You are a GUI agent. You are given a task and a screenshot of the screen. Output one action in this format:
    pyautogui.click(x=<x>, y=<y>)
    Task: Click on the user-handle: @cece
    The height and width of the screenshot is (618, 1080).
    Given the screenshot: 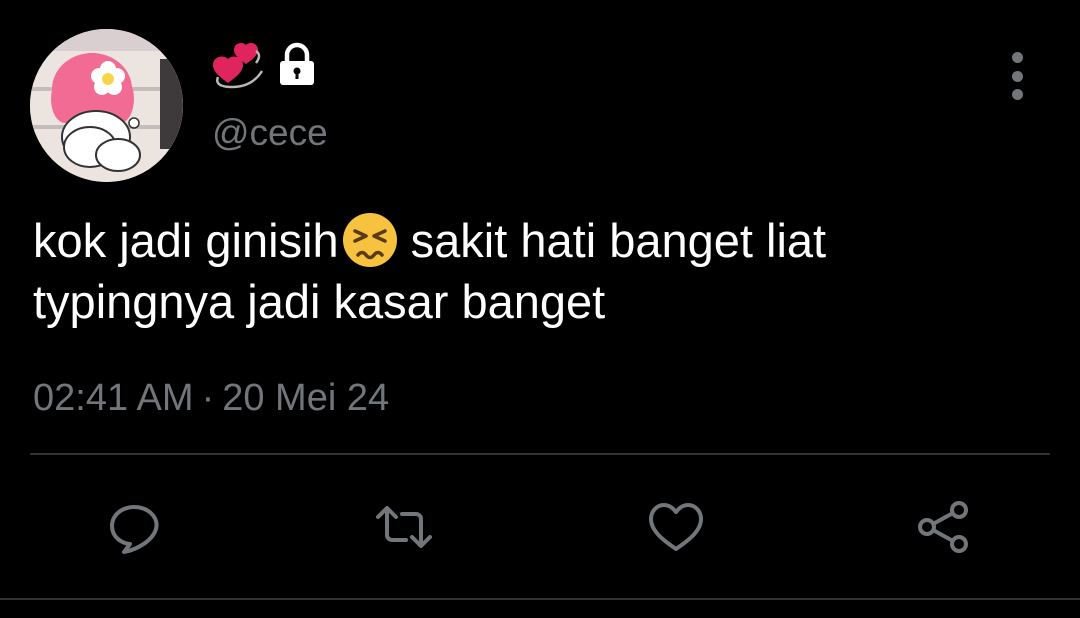 What is the action you would take?
    pyautogui.click(x=270, y=133)
    